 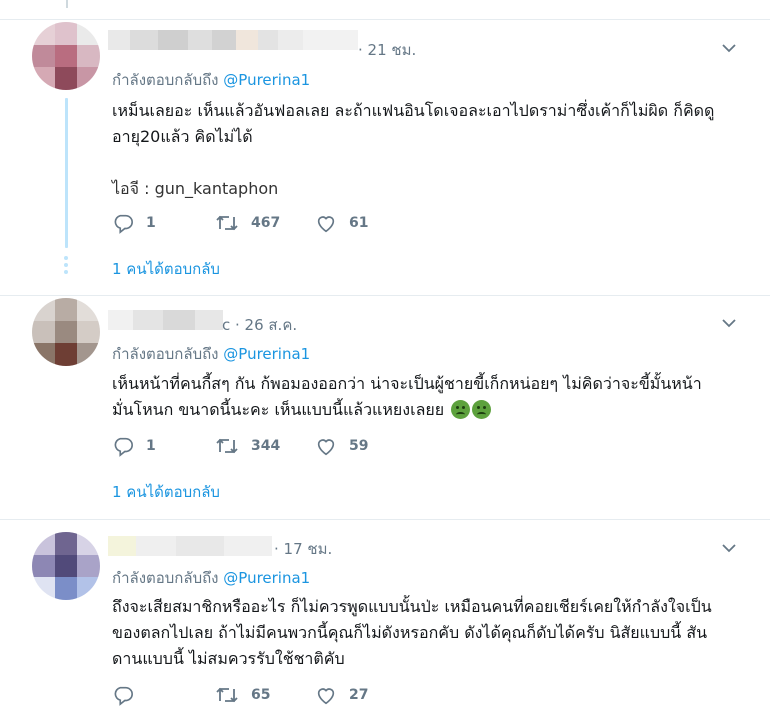 What do you see at coordinates (242, 695) in the screenshot?
I see `retweet-button: 65` at bounding box center [242, 695].